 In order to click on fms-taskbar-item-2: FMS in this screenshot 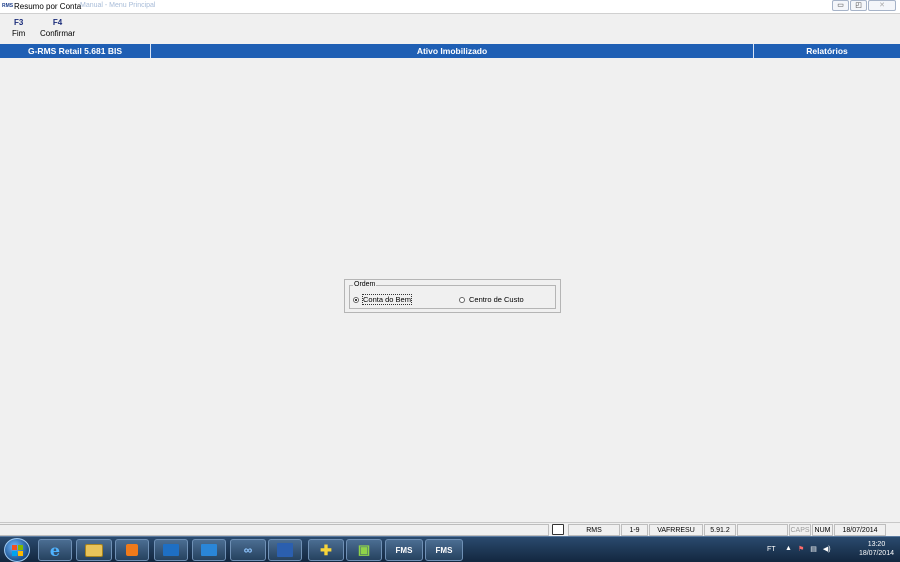, I will do `click(444, 550)`.